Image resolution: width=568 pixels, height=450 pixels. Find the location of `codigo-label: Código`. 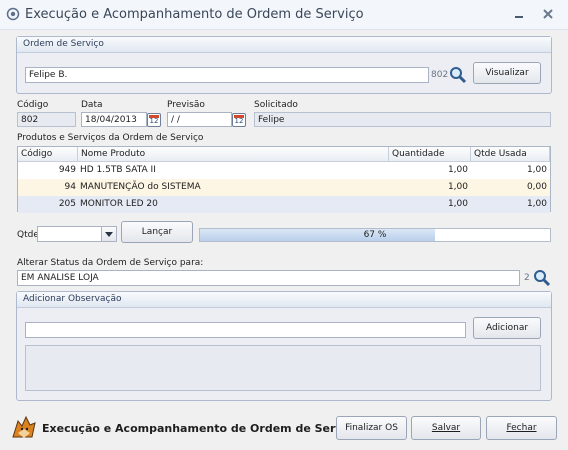

codigo-label: Código is located at coordinates (33, 105).